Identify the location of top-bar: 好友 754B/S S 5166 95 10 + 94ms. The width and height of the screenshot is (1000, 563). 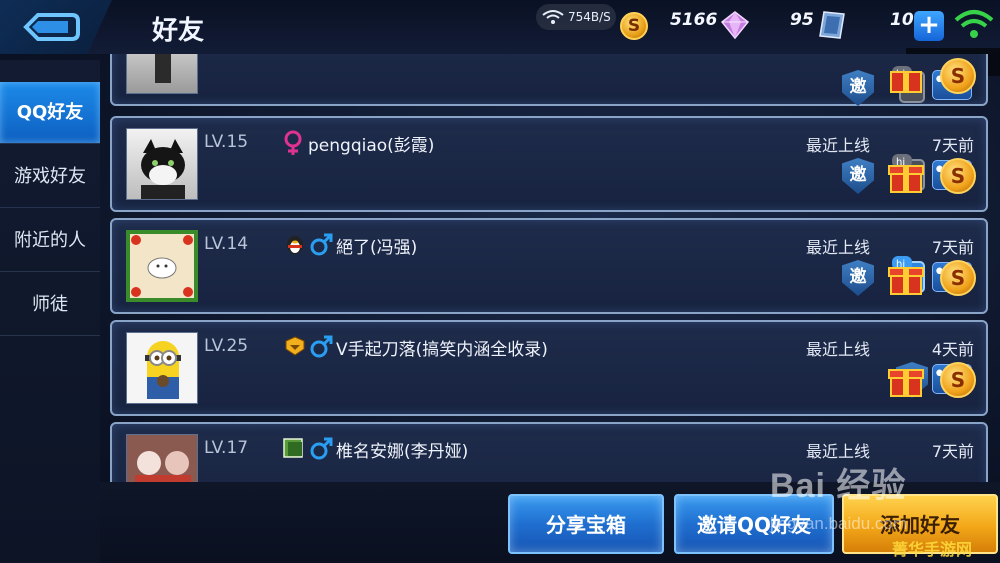
(500, 38).